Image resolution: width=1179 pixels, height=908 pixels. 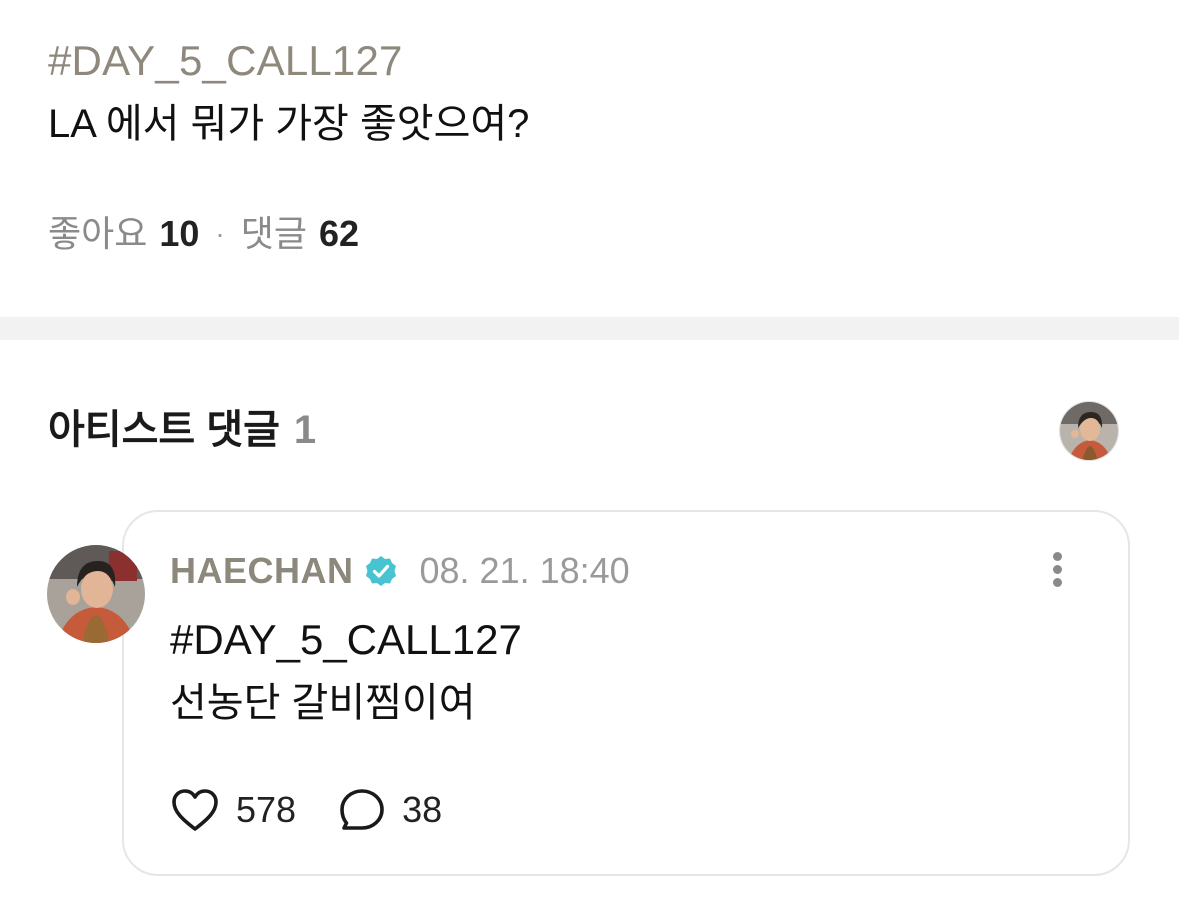 I want to click on comment-author-row: HAECHAN 08. 21. 18:40, so click(x=400, y=571).